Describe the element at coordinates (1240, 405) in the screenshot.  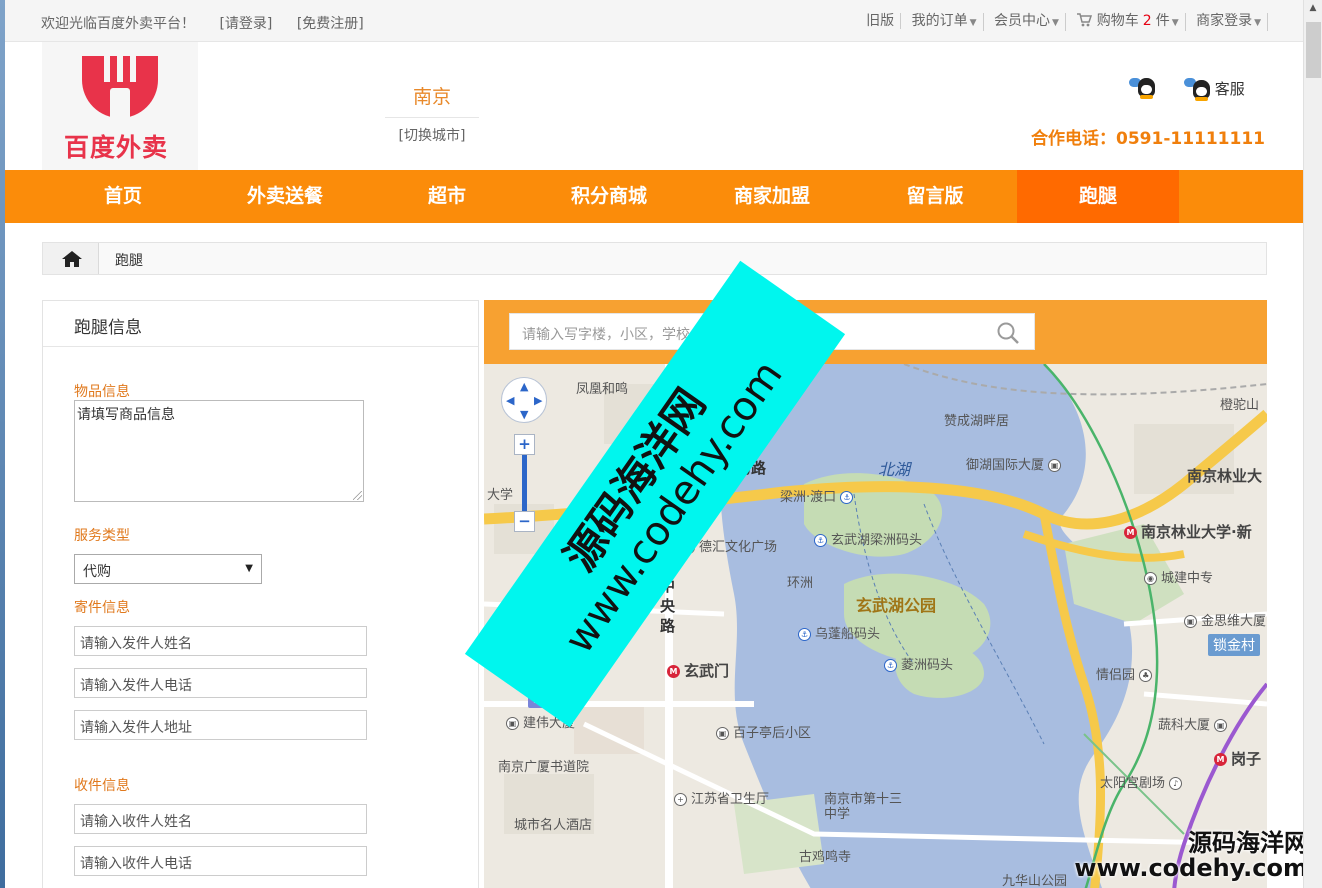
I see `map-label: 橙驼山` at that location.